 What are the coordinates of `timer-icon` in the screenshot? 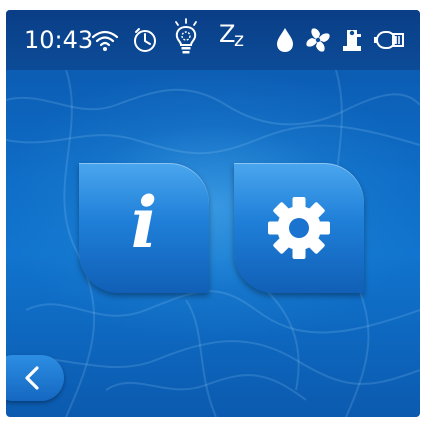 It's located at (145, 40).